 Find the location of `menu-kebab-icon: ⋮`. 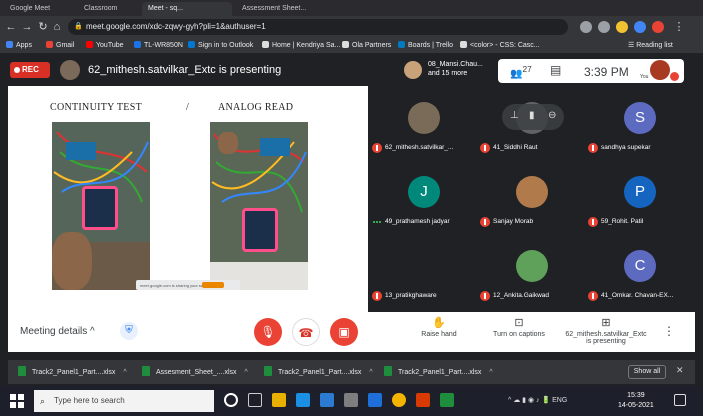

menu-kebab-icon: ⋮ is located at coordinates (679, 27).